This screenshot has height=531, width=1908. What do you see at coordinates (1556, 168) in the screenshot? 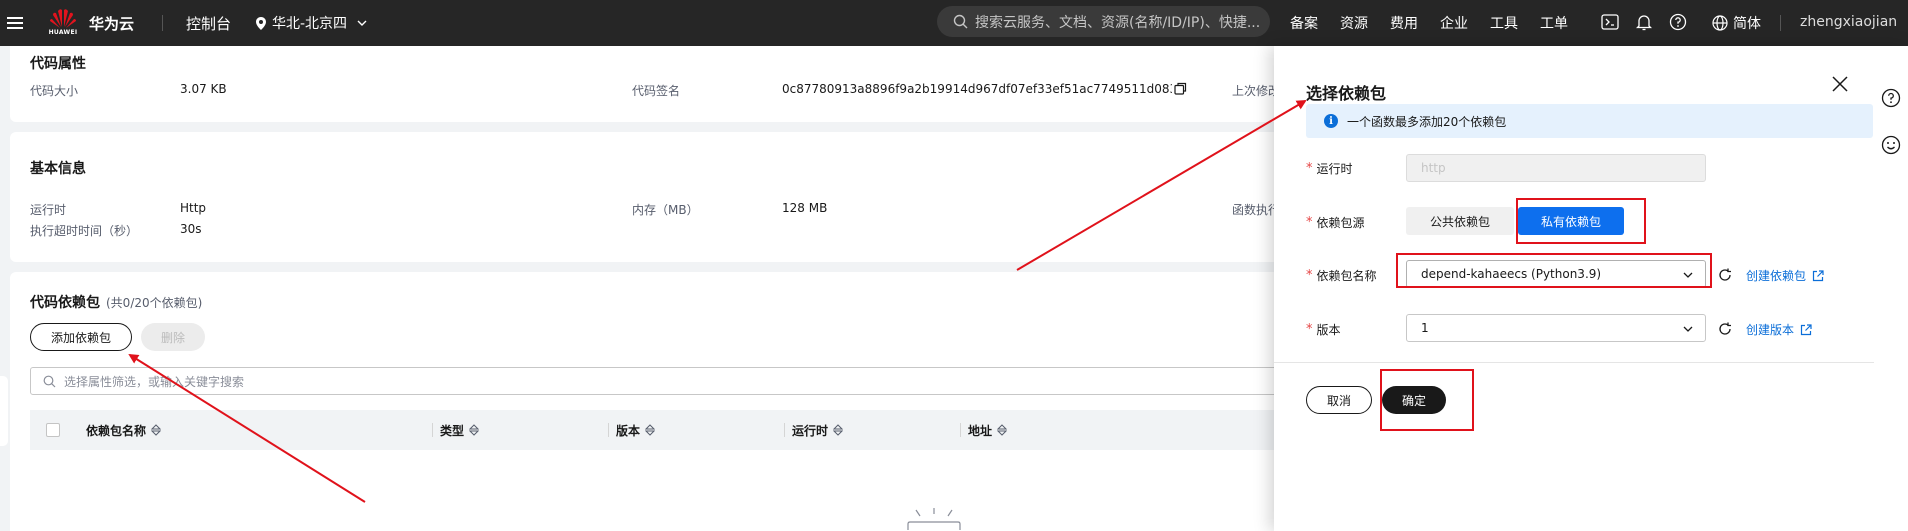
I see `runtime-input: http` at bounding box center [1556, 168].